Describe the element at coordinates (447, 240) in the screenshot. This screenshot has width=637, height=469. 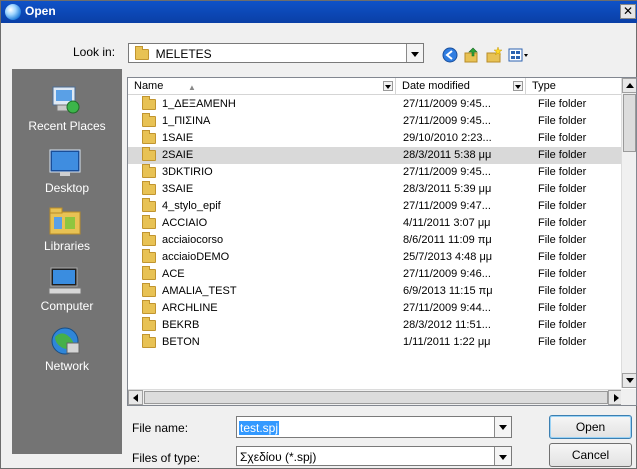
I see `date-modified-cell: 8/6/2011 11:09 πμ` at that location.